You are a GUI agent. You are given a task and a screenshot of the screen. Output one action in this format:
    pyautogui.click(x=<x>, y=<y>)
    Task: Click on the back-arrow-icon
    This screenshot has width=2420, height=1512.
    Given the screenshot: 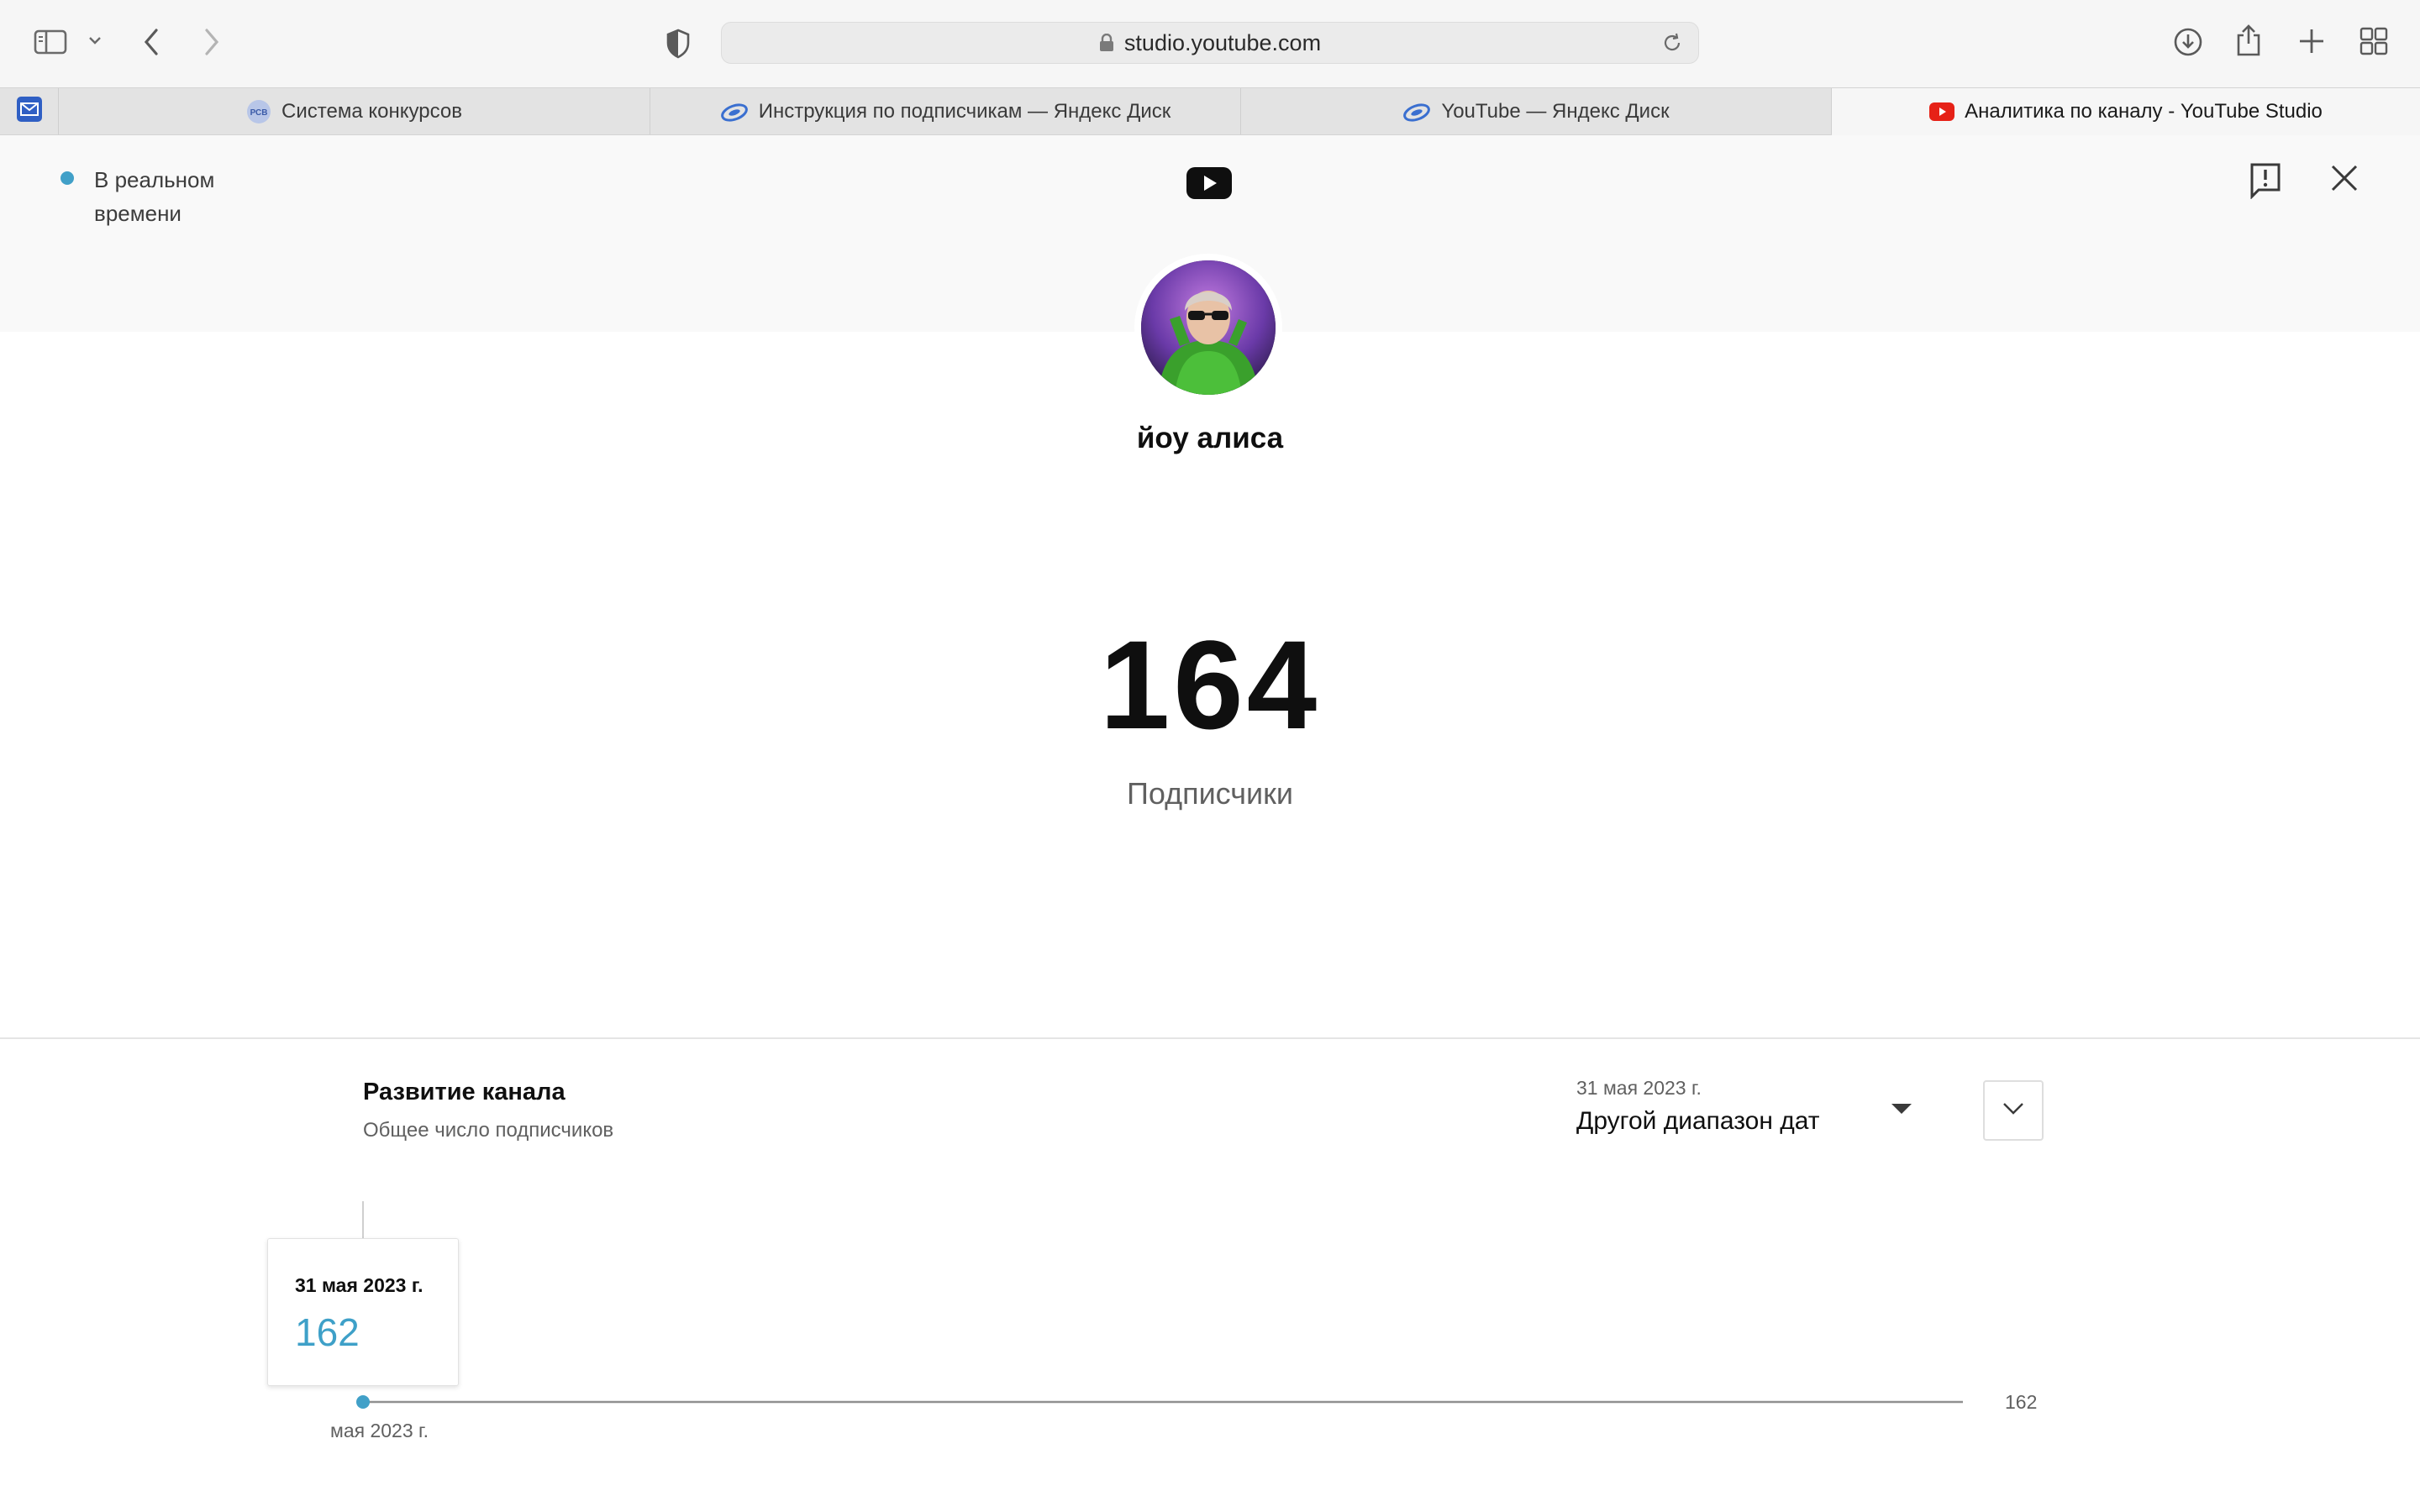 What is the action you would take?
    pyautogui.click(x=151, y=42)
    